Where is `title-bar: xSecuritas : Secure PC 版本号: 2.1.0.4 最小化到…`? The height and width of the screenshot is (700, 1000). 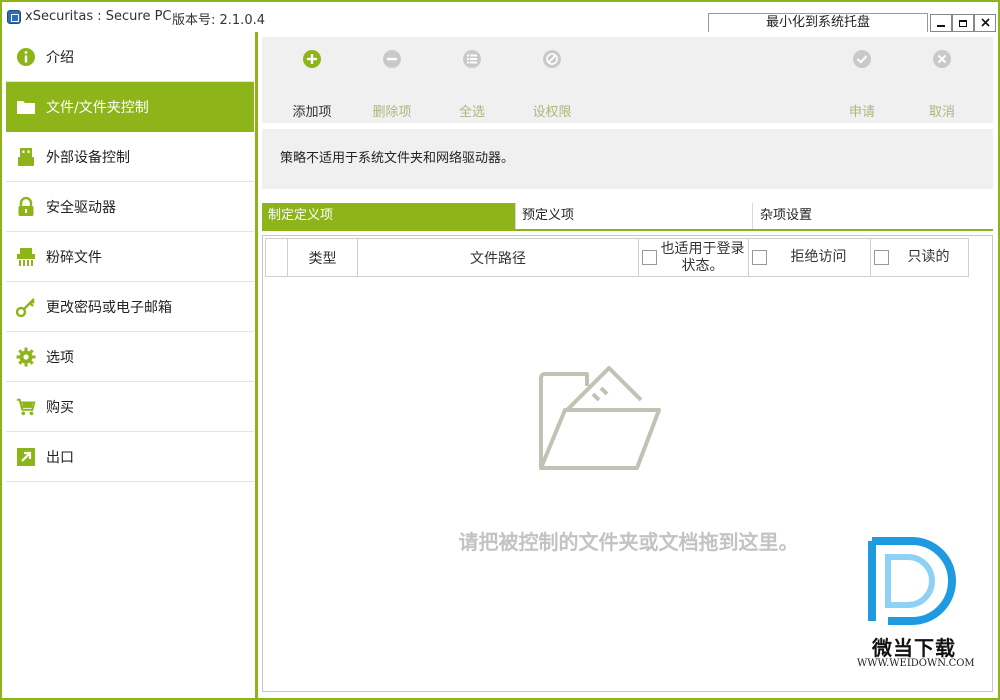 title-bar: xSecuritas : Secure PC 版本号: 2.1.0.4 最小化到… is located at coordinates (500, 17).